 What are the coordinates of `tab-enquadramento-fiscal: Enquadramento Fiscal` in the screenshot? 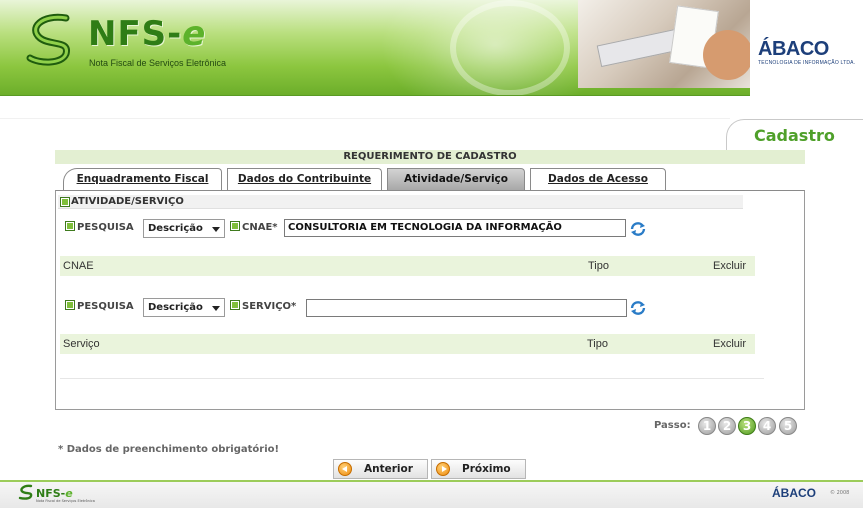 It's located at (142, 179).